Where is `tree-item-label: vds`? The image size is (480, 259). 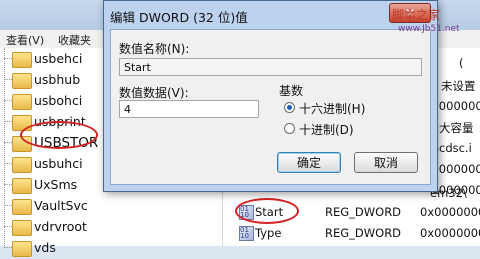
tree-item-label: vds is located at coordinates (45, 247).